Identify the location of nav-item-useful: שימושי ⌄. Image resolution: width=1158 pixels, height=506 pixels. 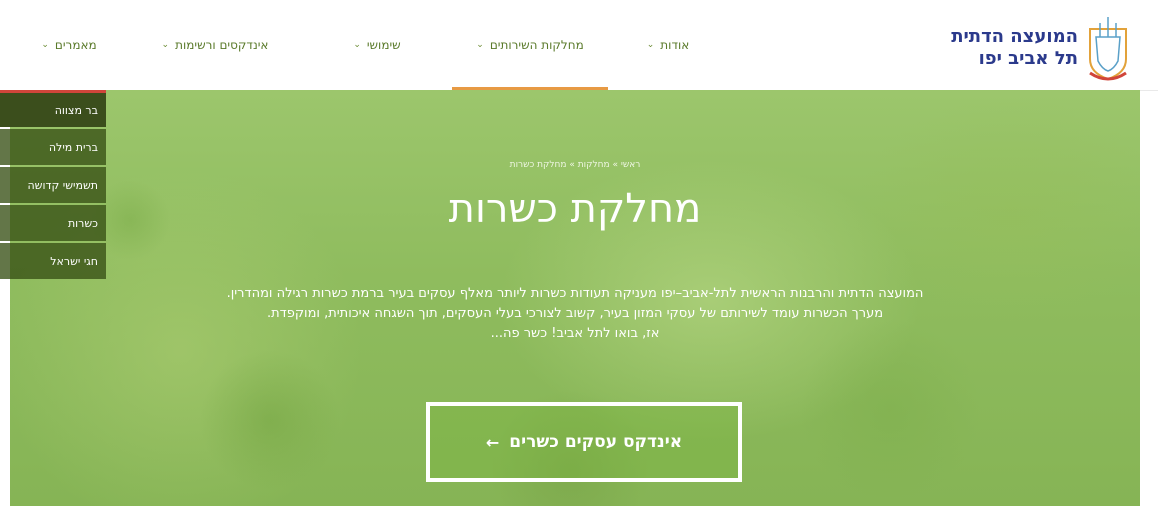
(377, 45).